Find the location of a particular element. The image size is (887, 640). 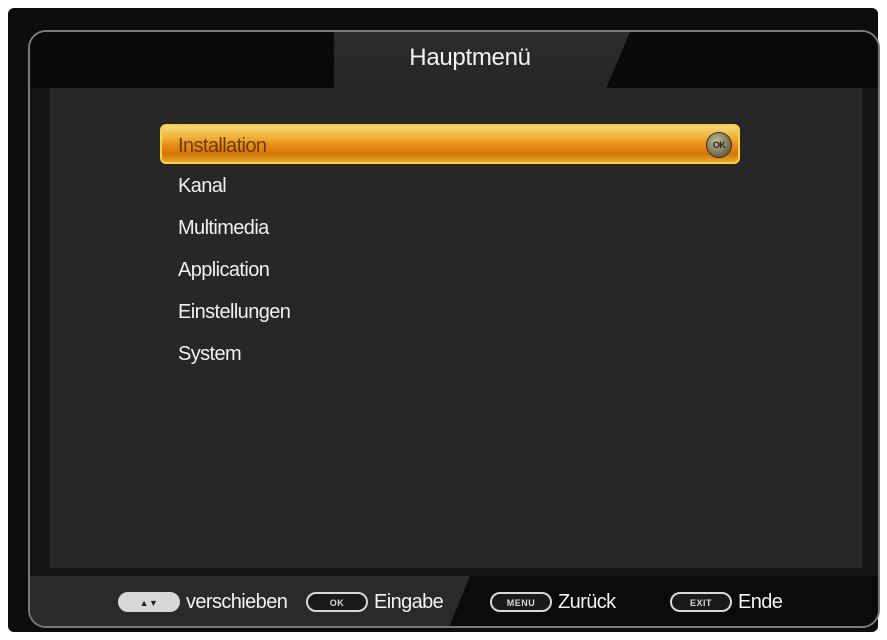

hint-label: Ende is located at coordinates (760, 601).